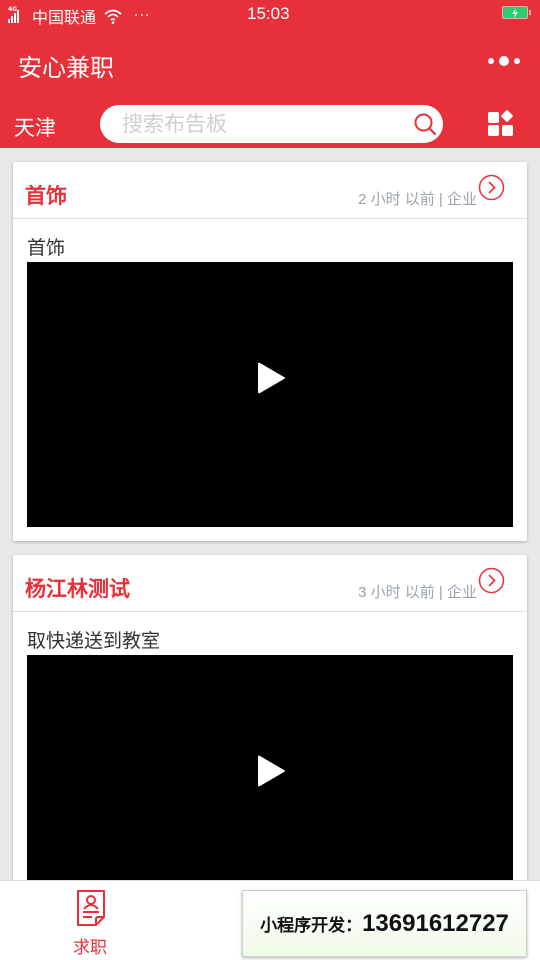  I want to click on post-title: 杨江林测试, so click(77, 589).